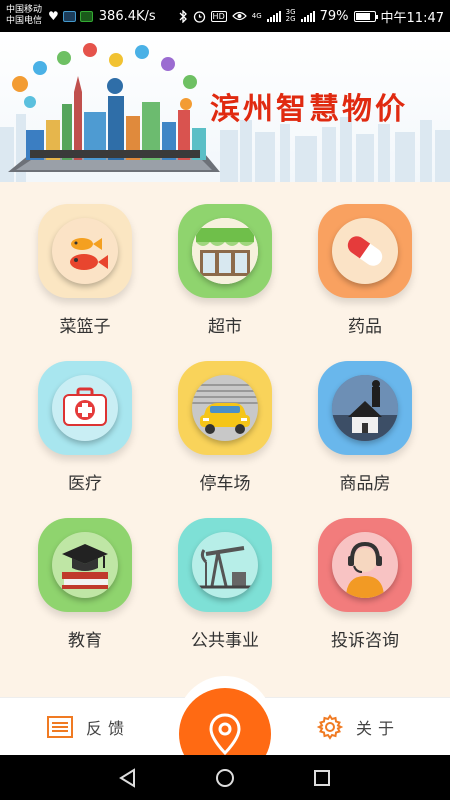 This screenshot has height=800, width=450. I want to click on category-supermarket: 超市, so click(225, 278).